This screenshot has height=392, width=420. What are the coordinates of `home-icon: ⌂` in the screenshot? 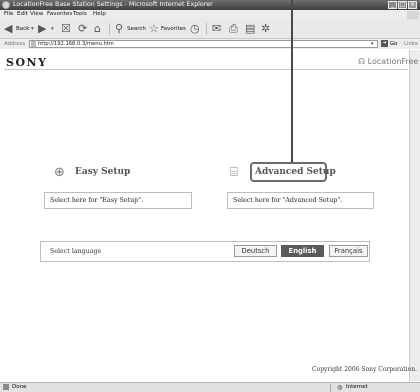 It's located at (97, 28).